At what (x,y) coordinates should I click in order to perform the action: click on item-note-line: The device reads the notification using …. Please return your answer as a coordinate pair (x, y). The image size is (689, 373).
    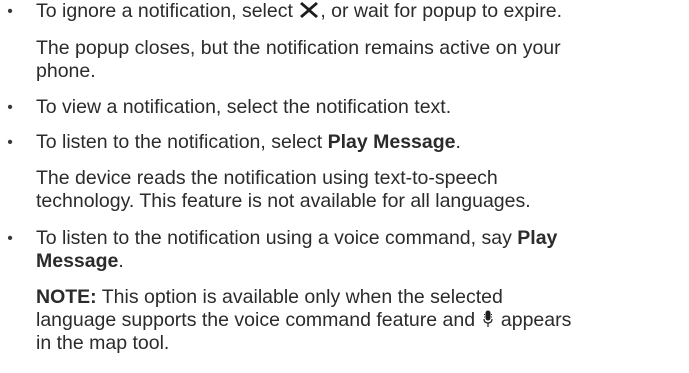
    Looking at the image, I should click on (267, 178).